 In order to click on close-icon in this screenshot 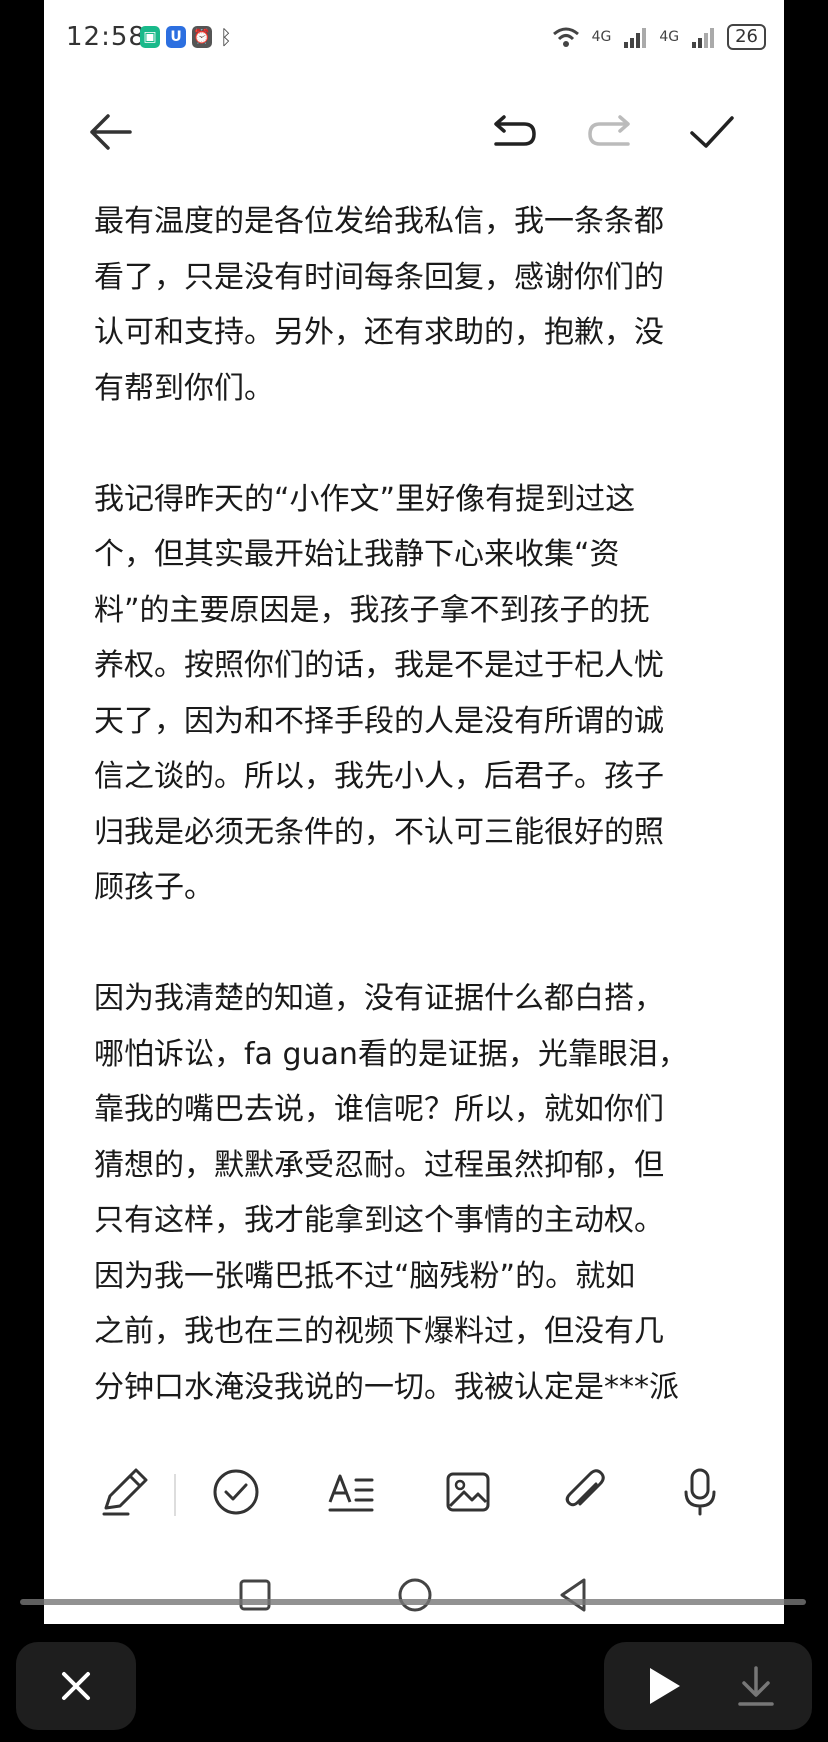, I will do `click(76, 1686)`.